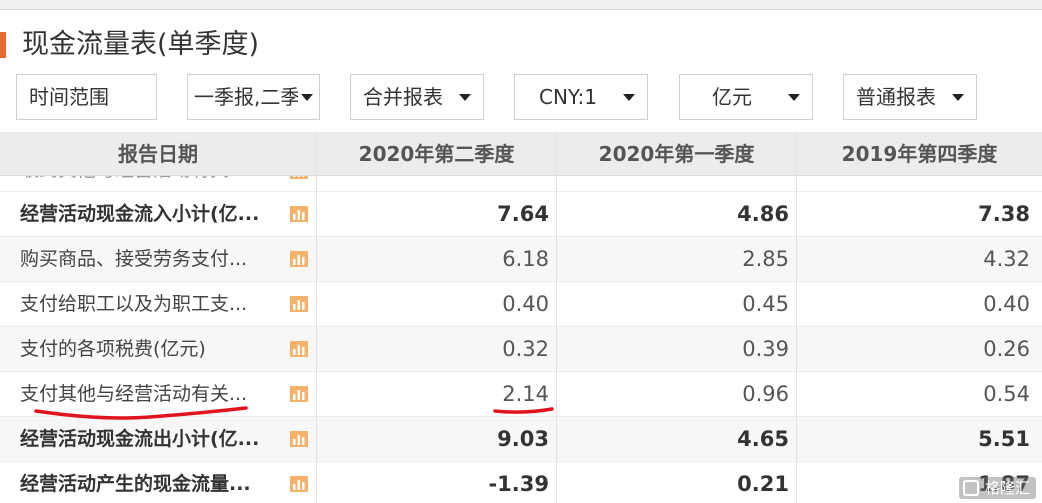 Image resolution: width=1042 pixels, height=503 pixels. What do you see at coordinates (1004, 214) in the screenshot?
I see `value-cell: 7.38` at bounding box center [1004, 214].